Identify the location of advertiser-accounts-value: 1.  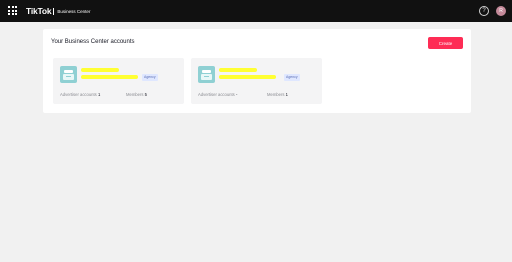
(99, 94).